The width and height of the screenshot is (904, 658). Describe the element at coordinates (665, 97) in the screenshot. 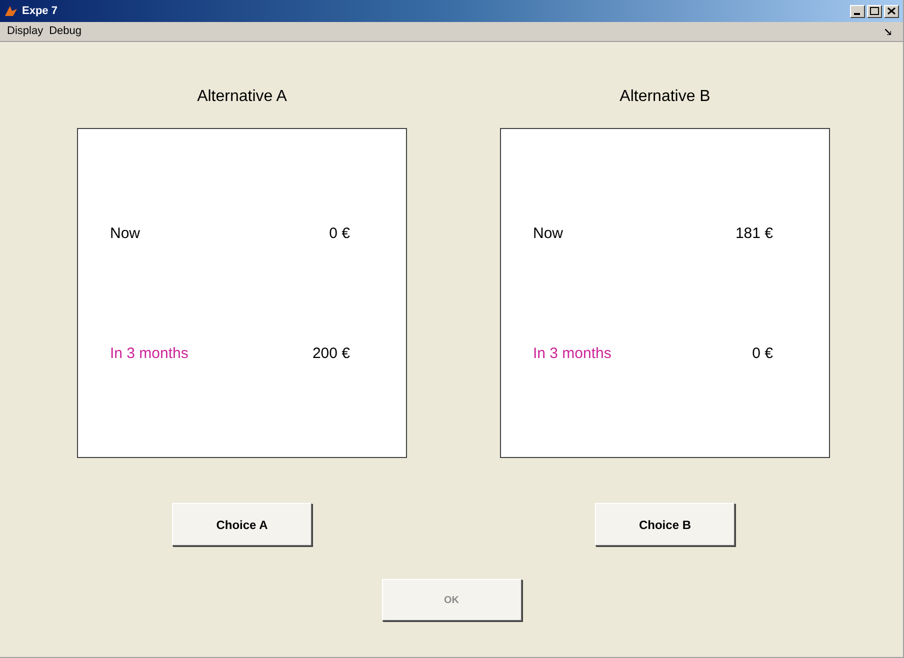

I see `alternative-title: Alternative B` at that location.